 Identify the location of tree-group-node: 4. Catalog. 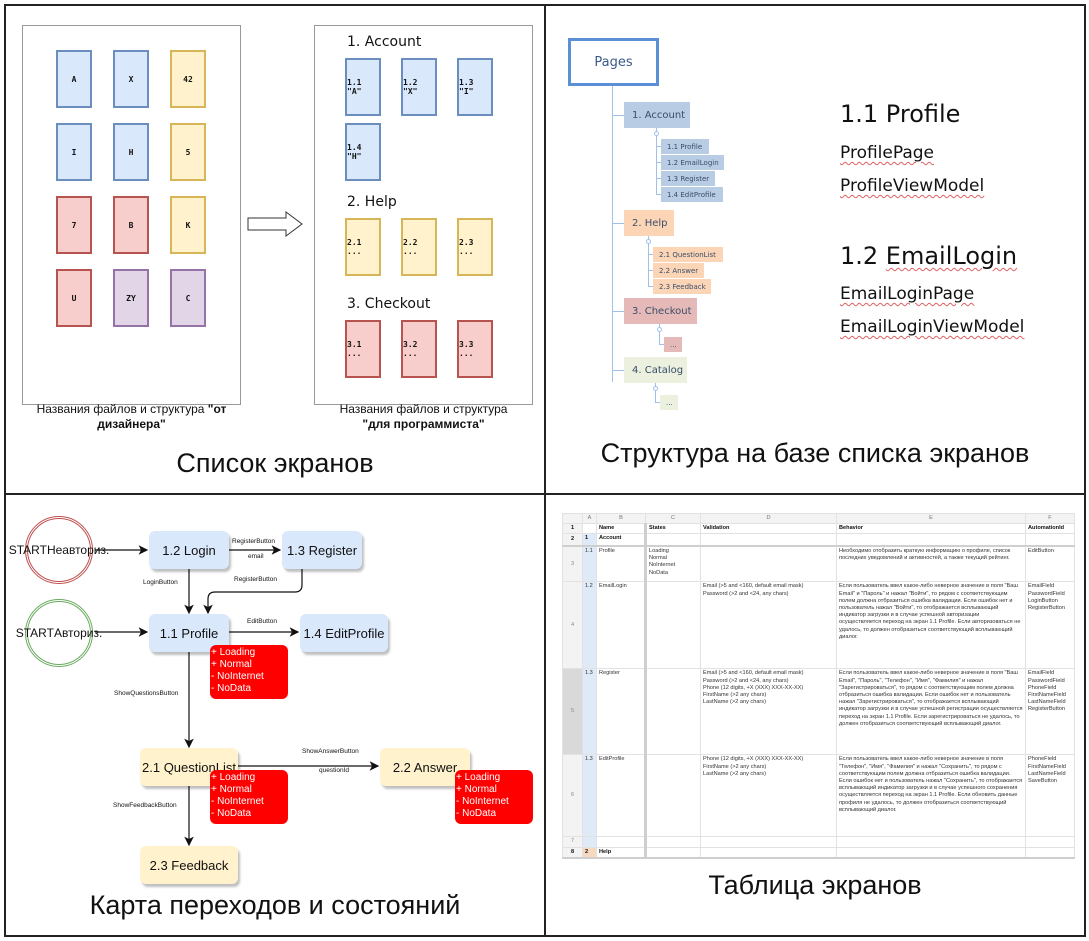
(655, 370).